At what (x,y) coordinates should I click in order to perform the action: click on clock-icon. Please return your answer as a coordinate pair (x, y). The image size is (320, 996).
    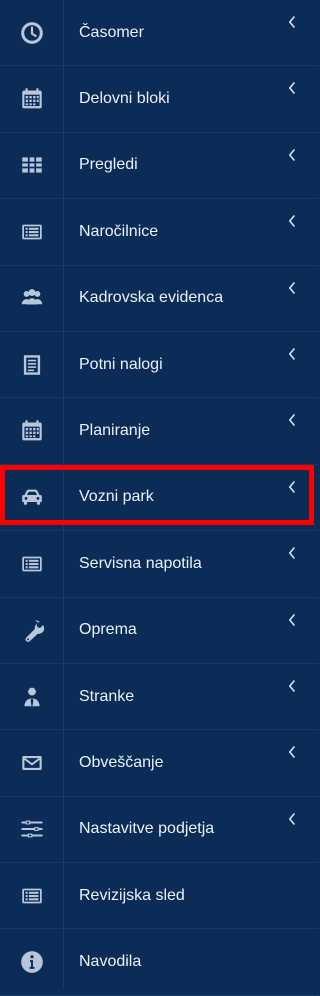
    Looking at the image, I should click on (32, 32).